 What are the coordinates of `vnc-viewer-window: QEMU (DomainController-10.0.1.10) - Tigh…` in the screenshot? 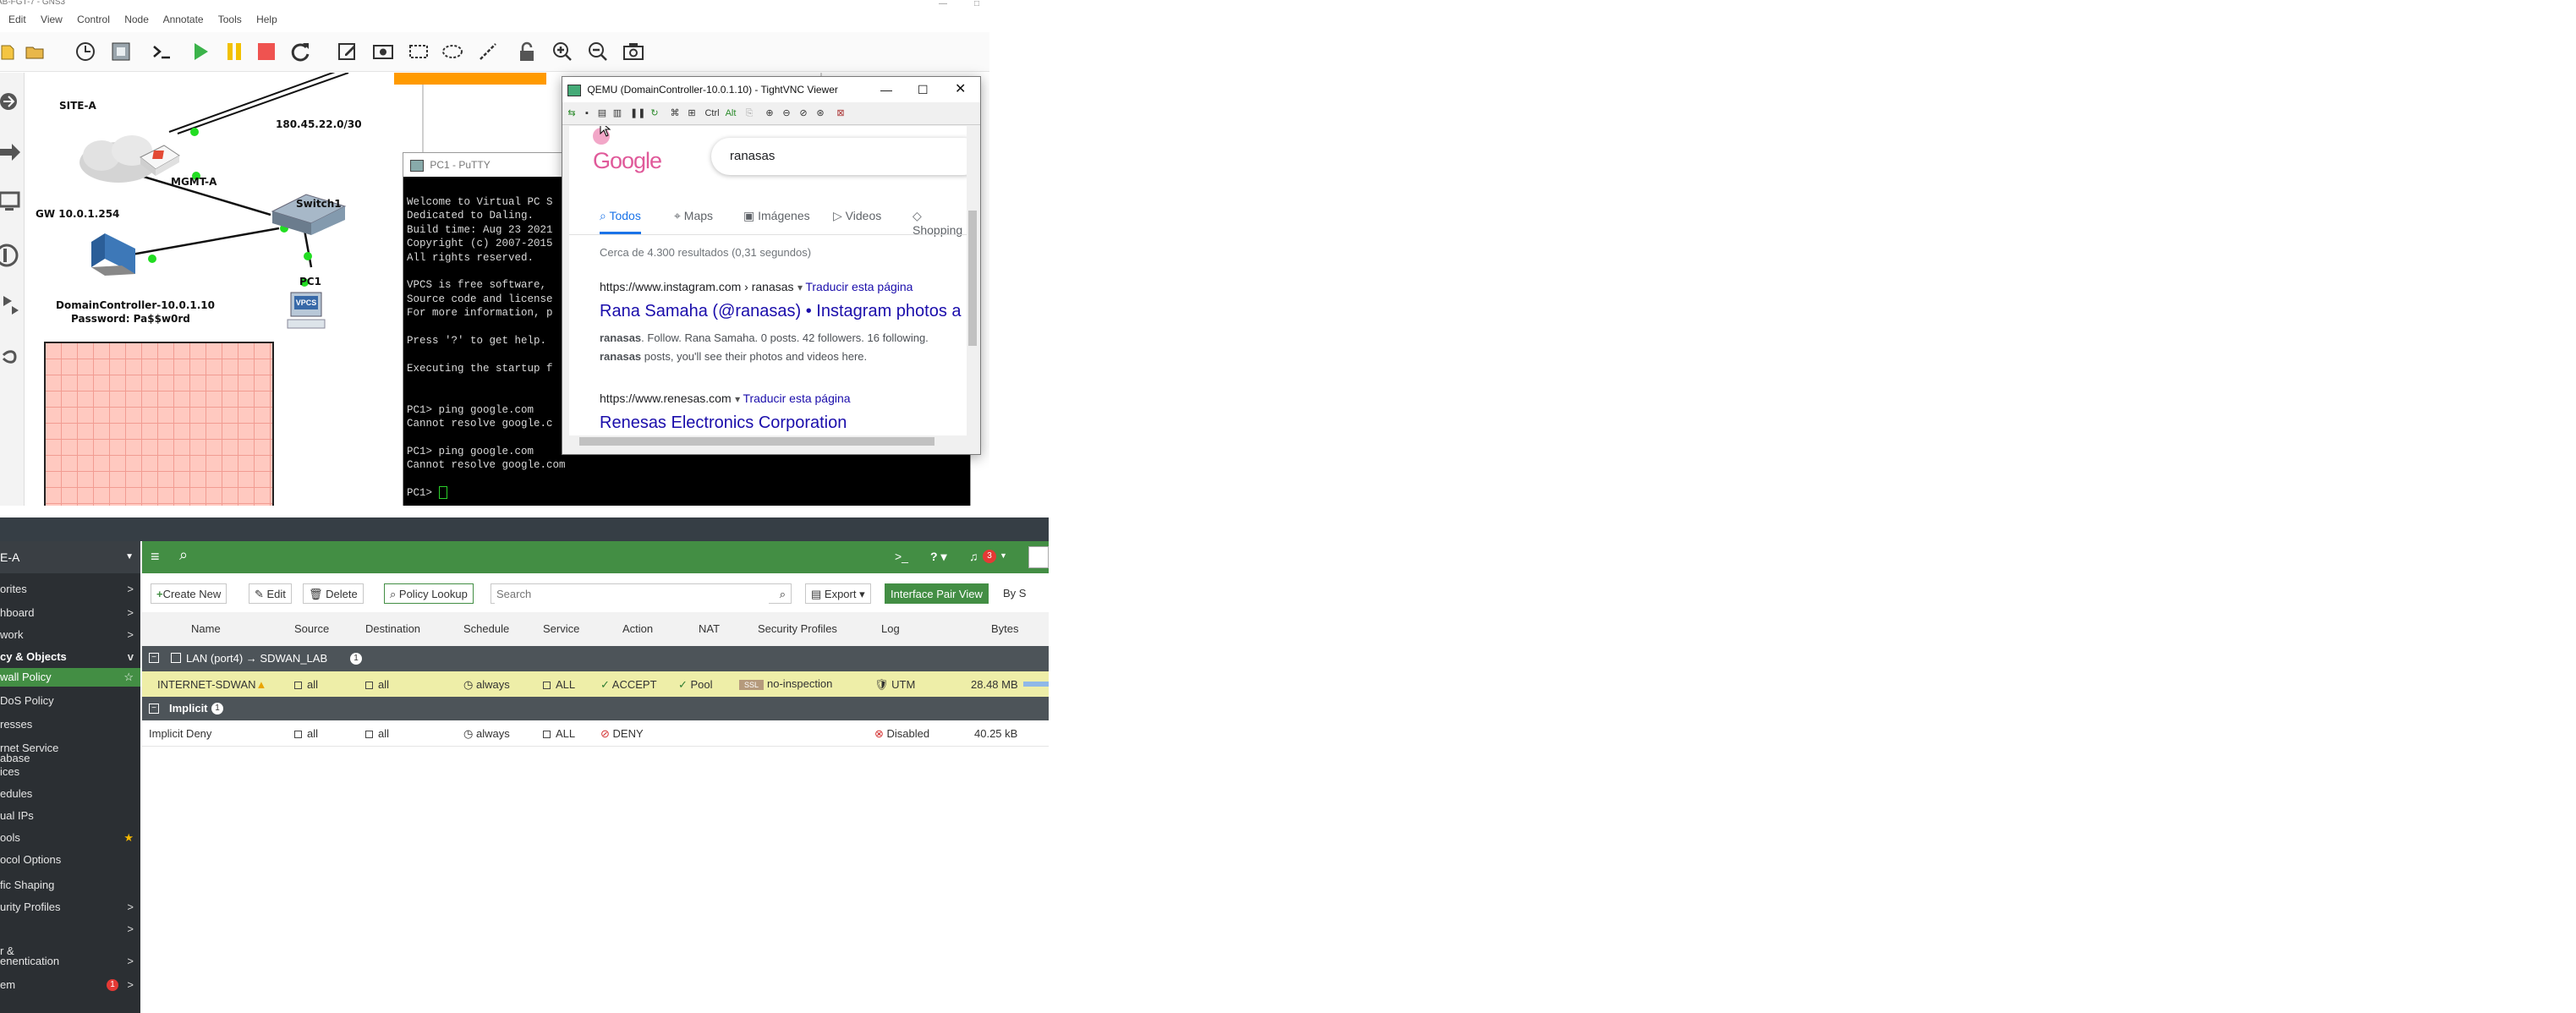 It's located at (771, 265).